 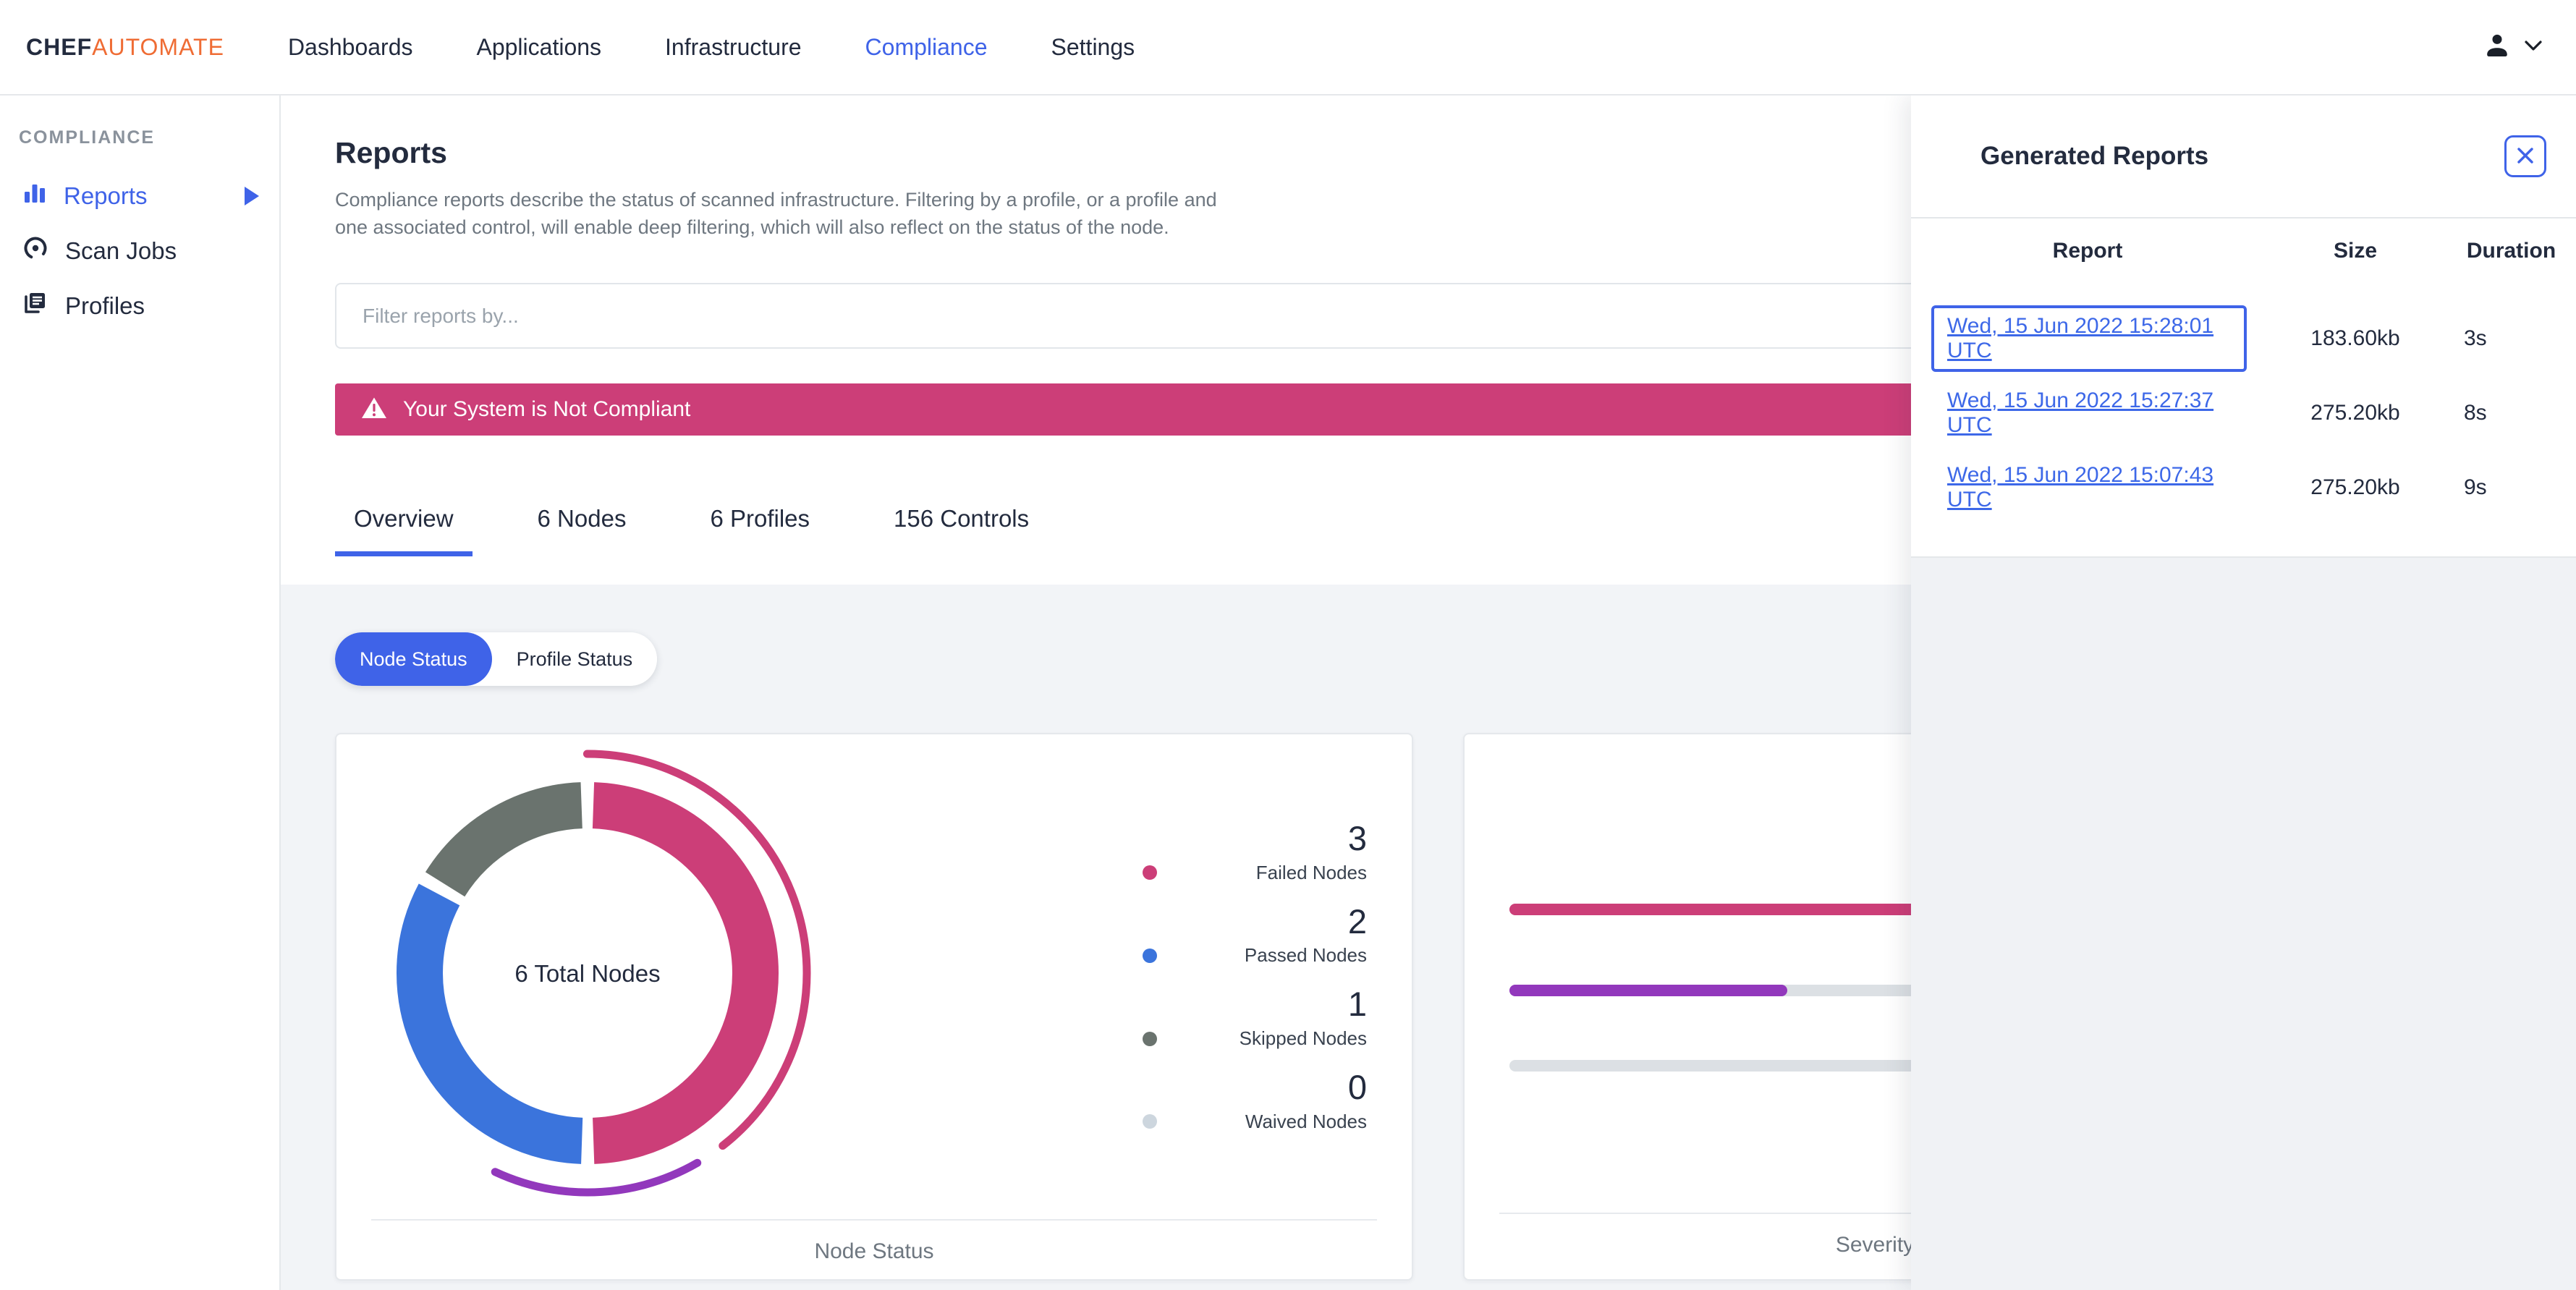 I want to click on legend-item-waived: 0 Waived Nodes, so click(x=1255, y=1101).